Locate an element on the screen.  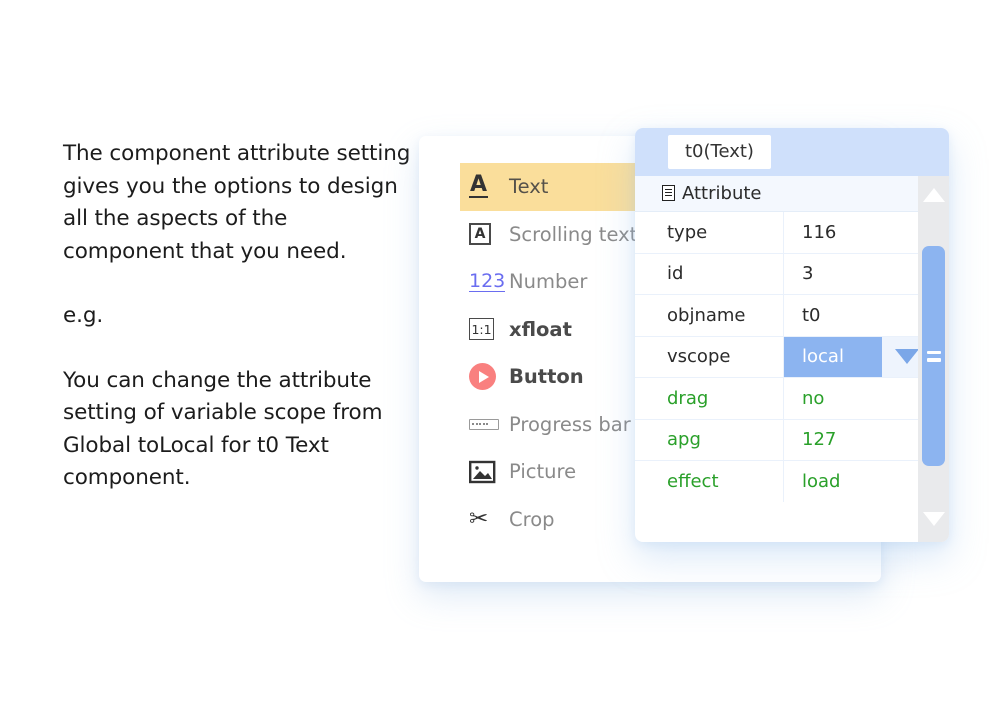
attribute-key: id is located at coordinates (675, 274).